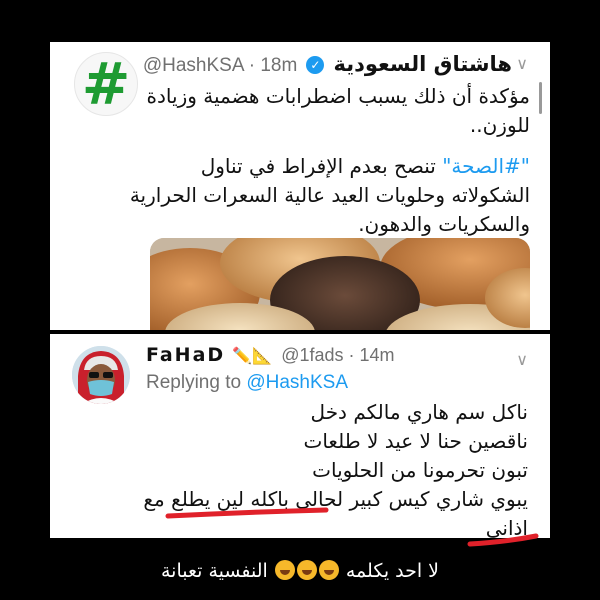 The image size is (600, 600). I want to click on replying-to: Replying to @HashKSA, so click(326, 383).